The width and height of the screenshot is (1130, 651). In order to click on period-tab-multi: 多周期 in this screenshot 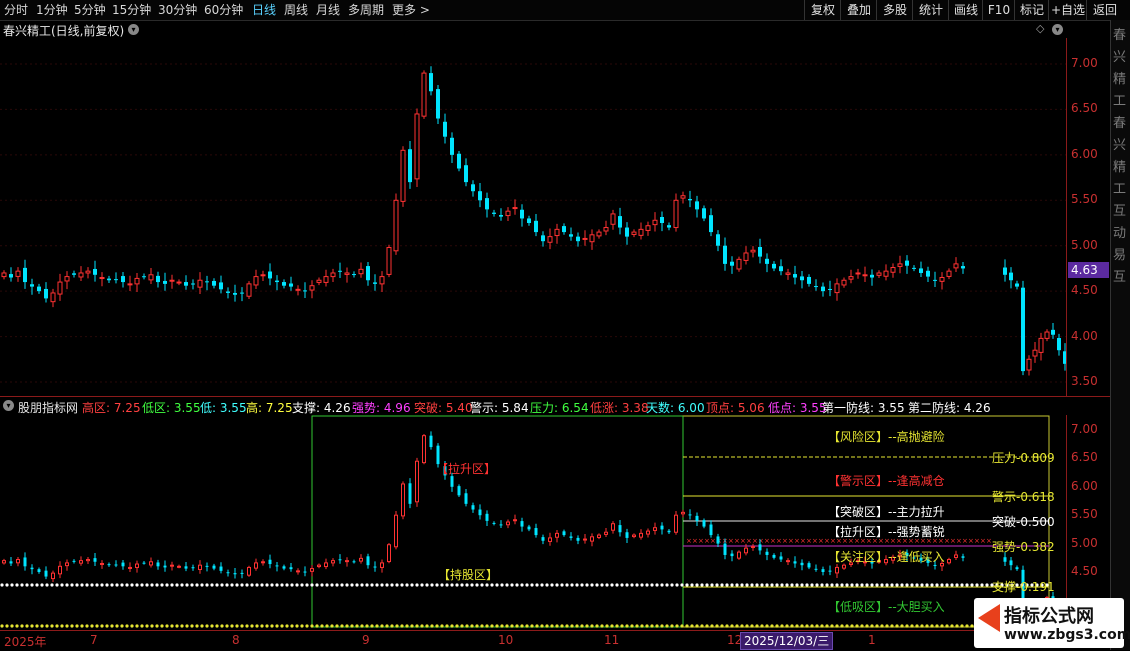, I will do `click(366, 10)`.